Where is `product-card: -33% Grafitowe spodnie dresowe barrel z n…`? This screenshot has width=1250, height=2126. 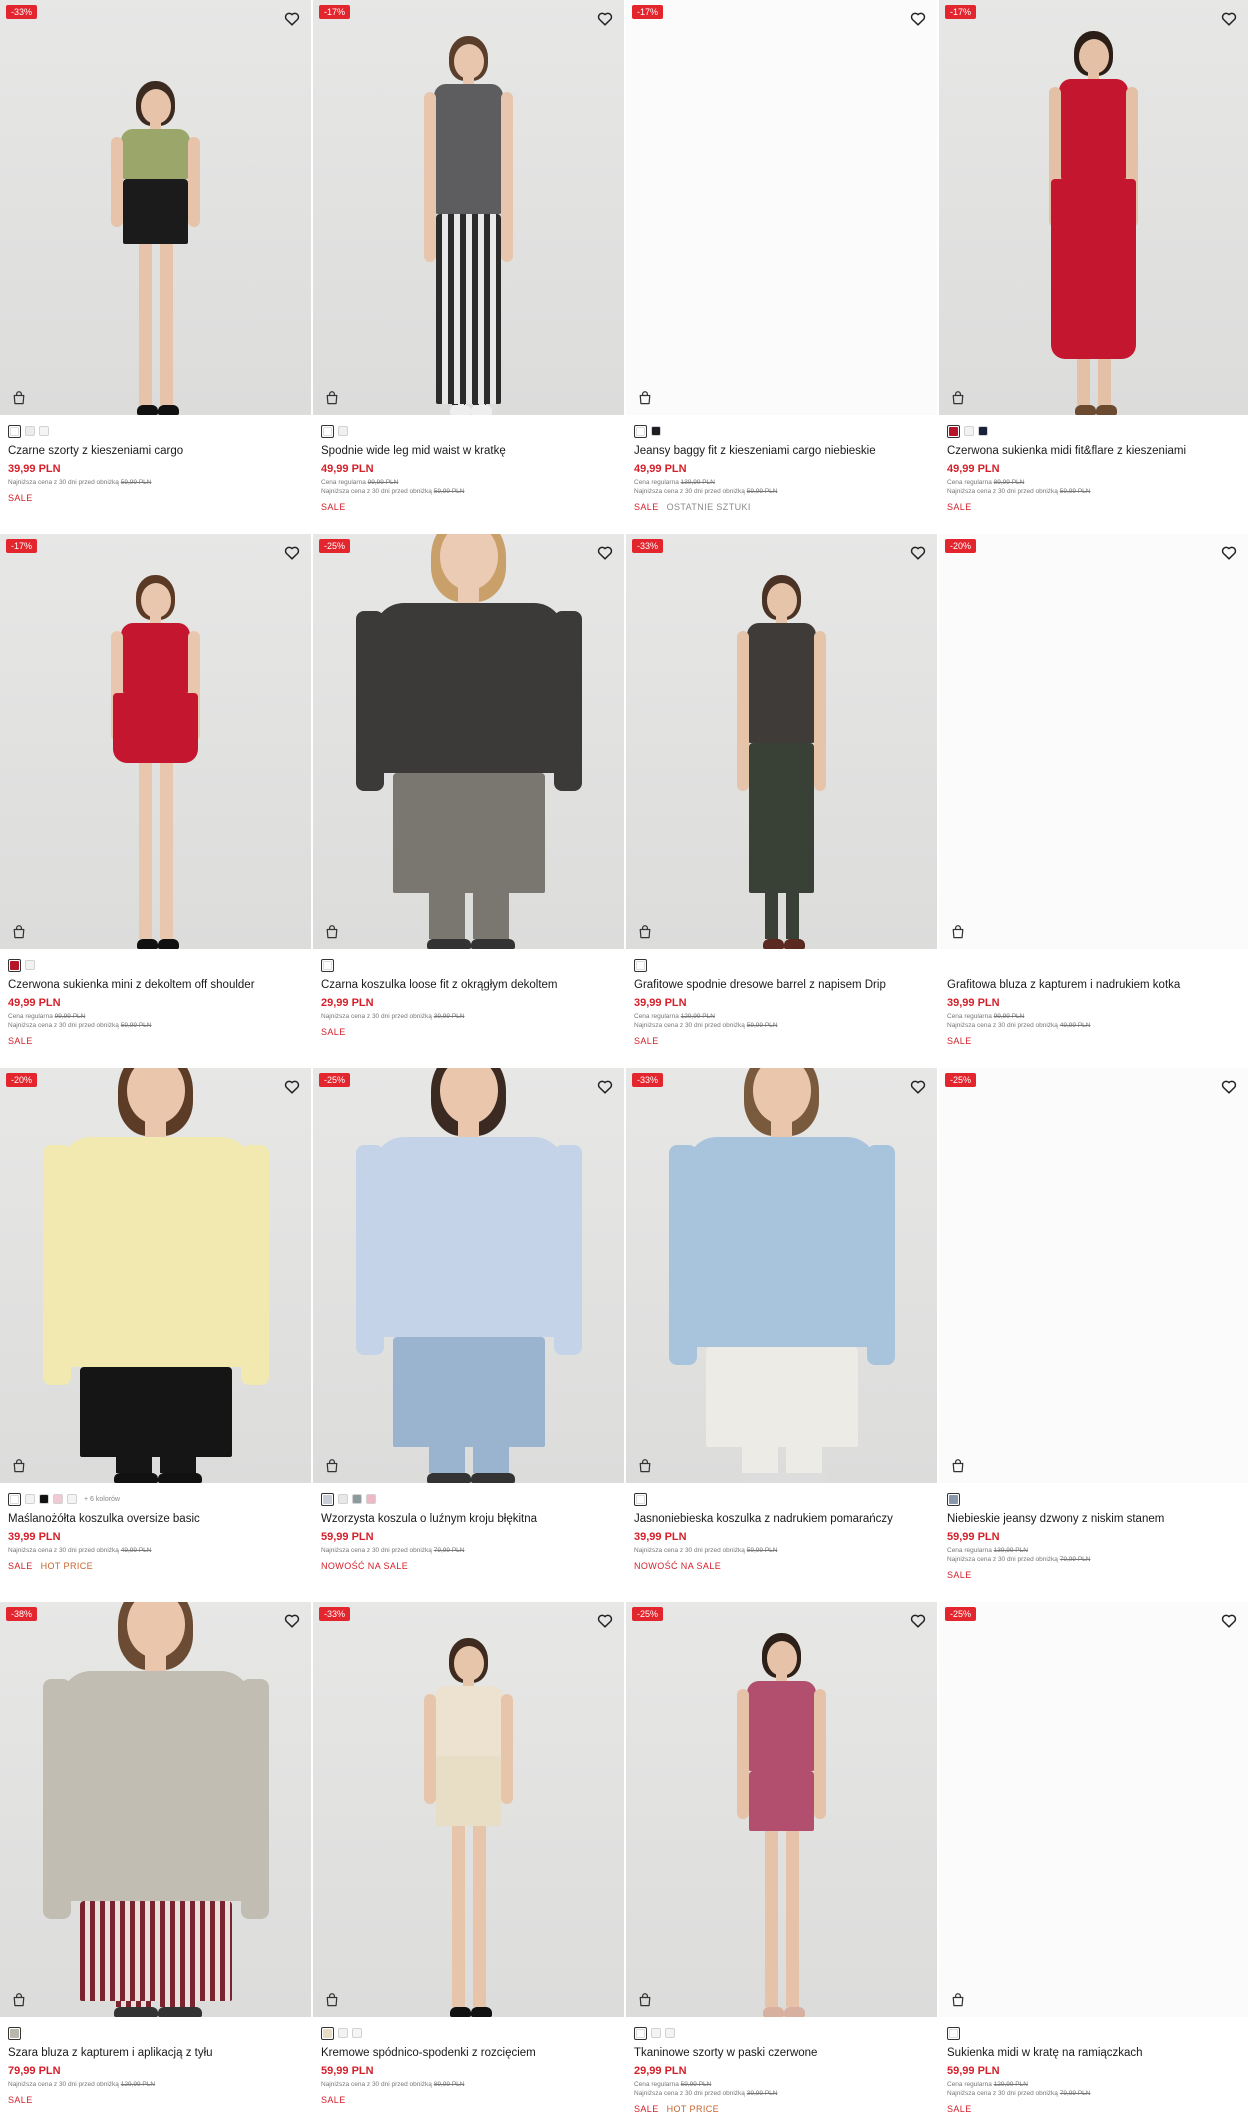 product-card: -33% Grafitowe spodnie dresowe barrel z n… is located at coordinates (782, 801).